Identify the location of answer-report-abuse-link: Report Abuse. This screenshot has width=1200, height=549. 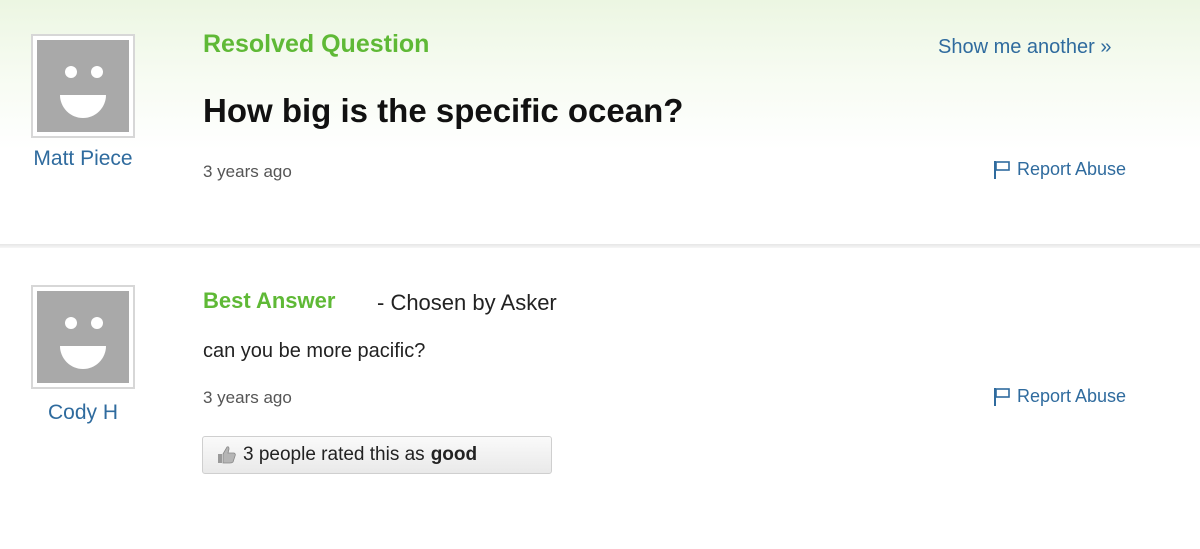
(1059, 396).